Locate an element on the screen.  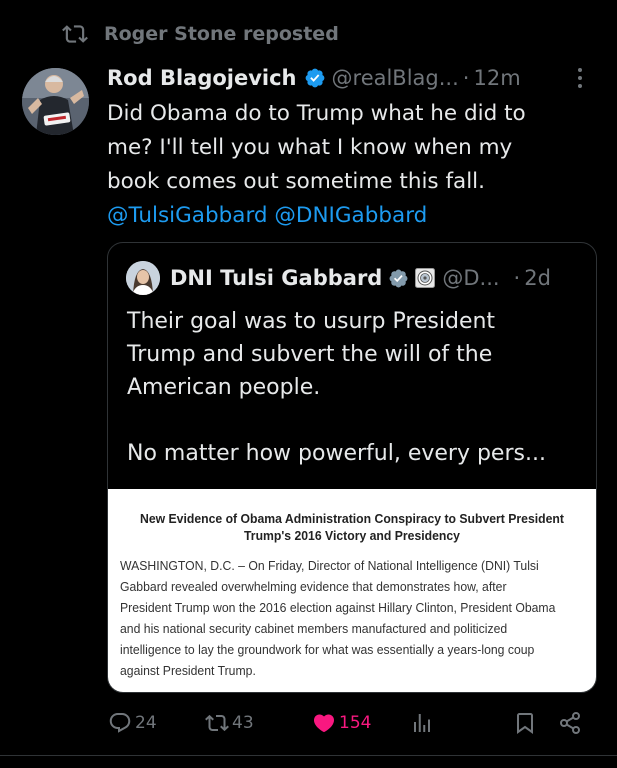
tweet-divider is located at coordinates (308, 755).